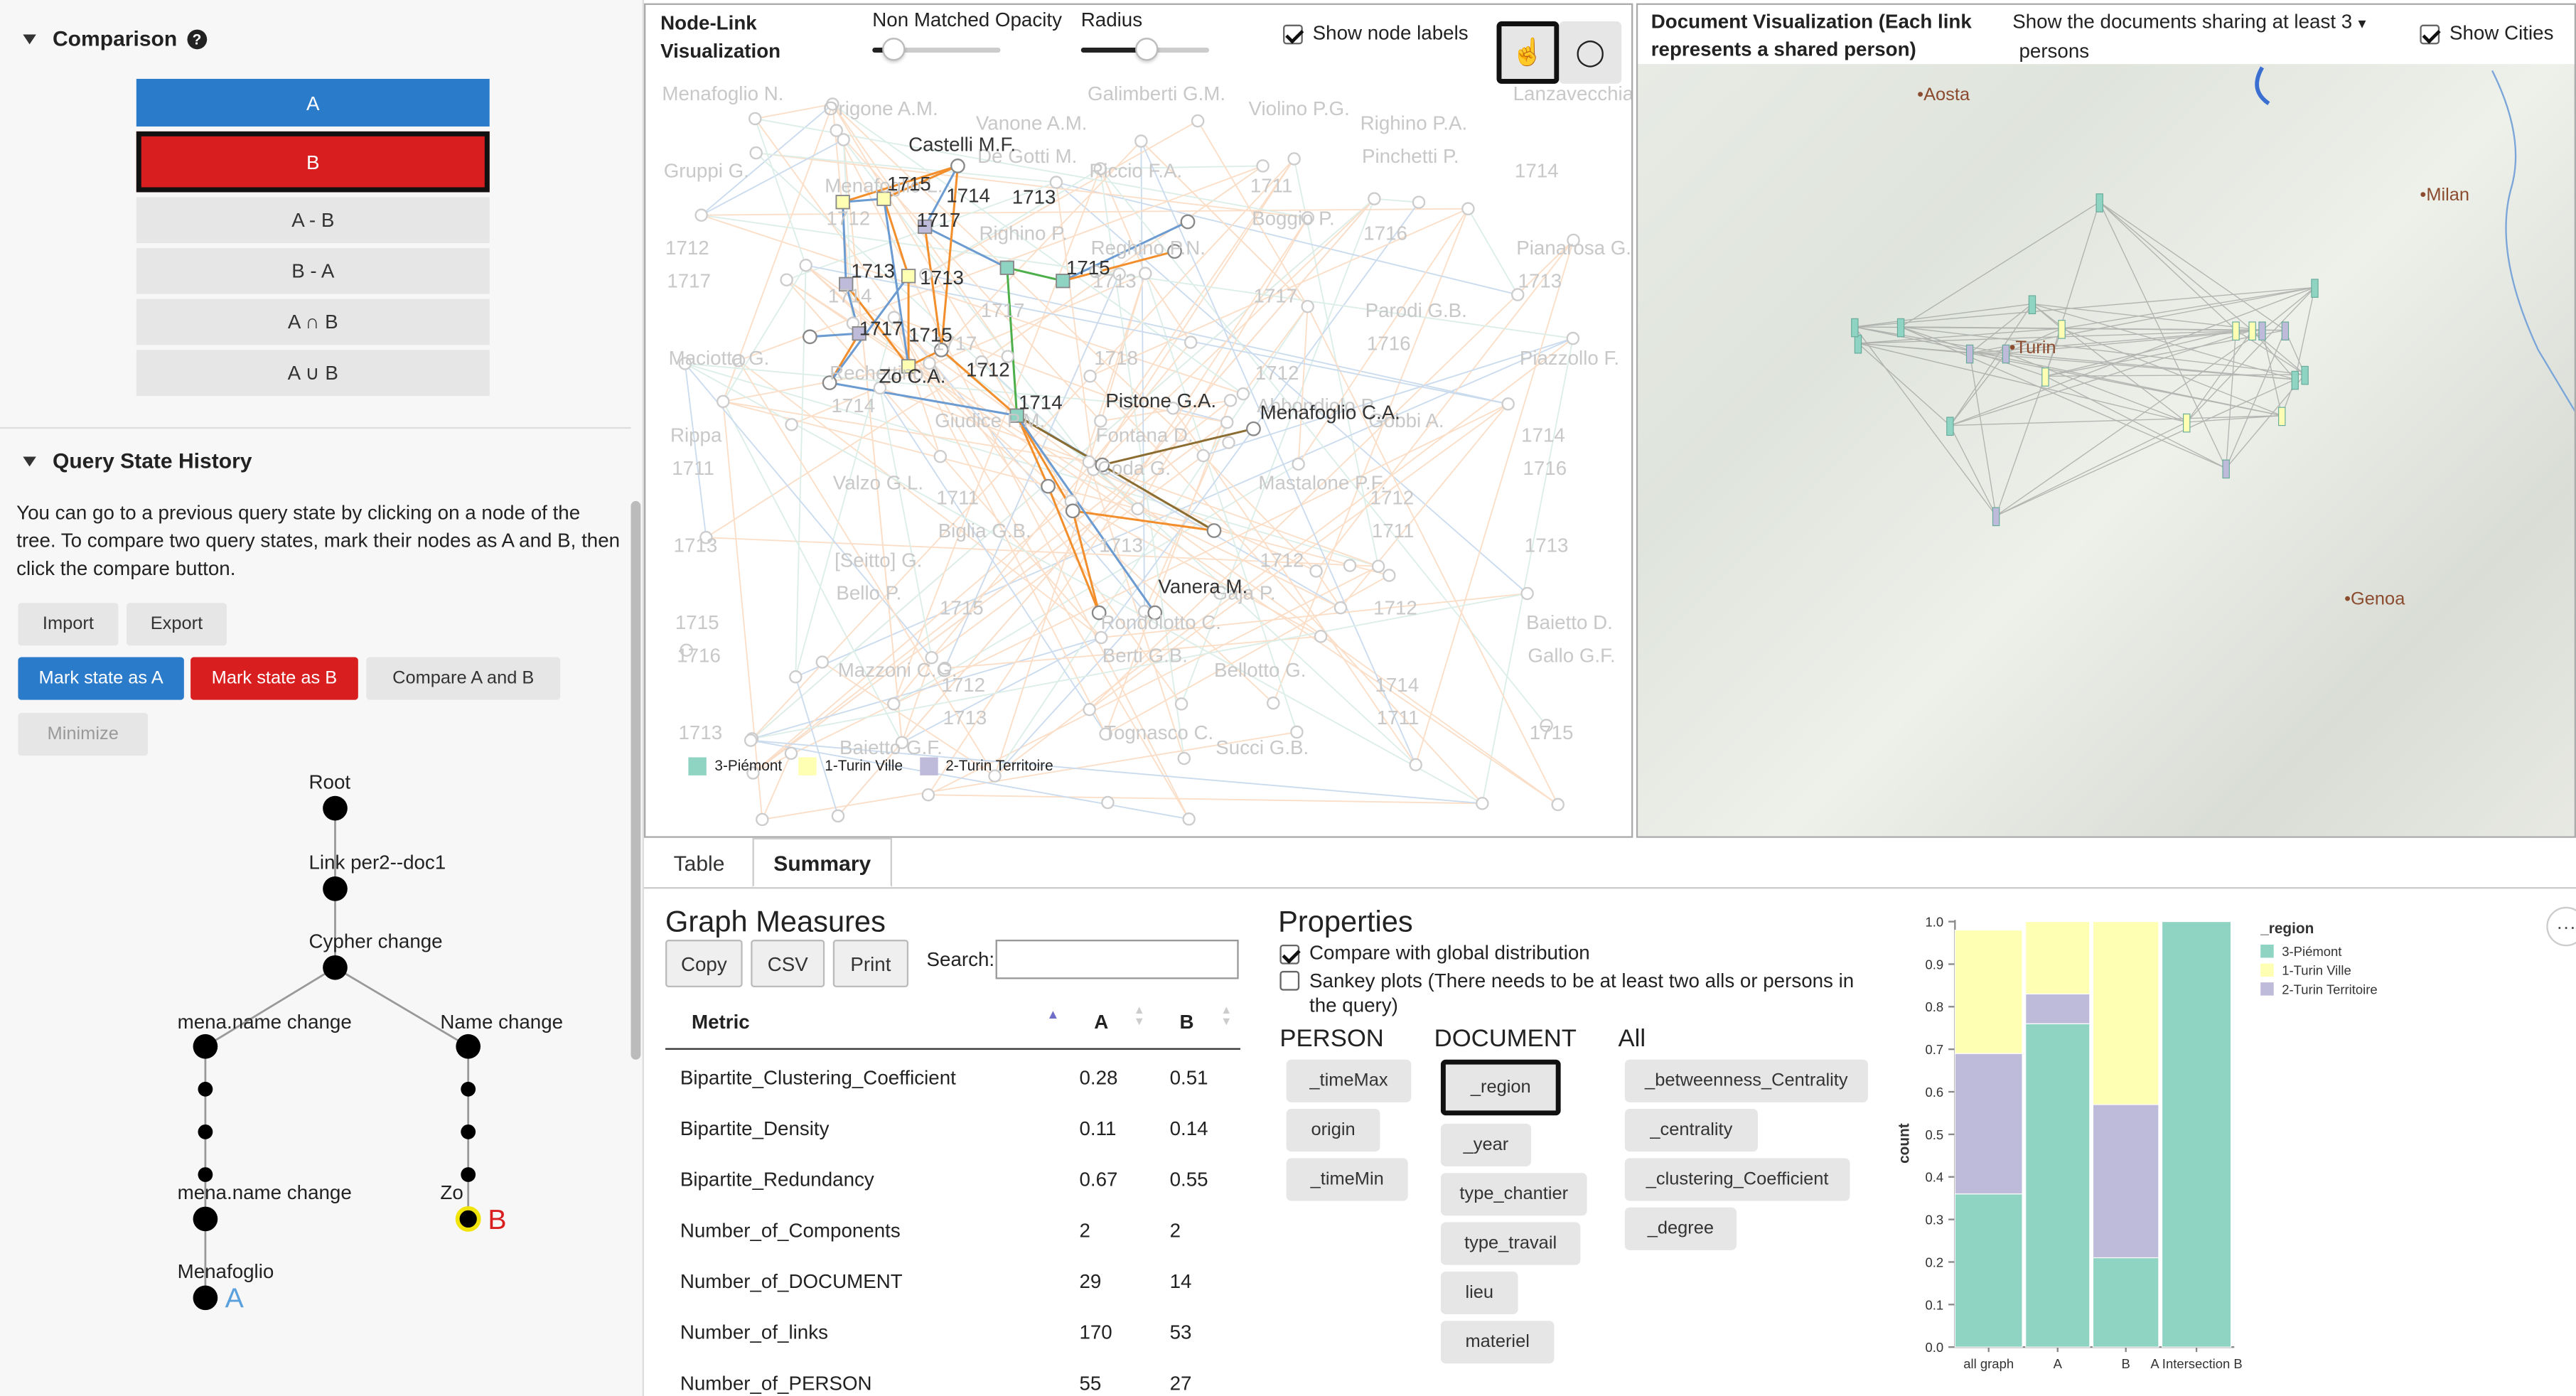 This screenshot has height=1396, width=2576. What do you see at coordinates (1737, 1179) in the screenshot?
I see `prop-all-clustering: _clustering_Coefficient` at bounding box center [1737, 1179].